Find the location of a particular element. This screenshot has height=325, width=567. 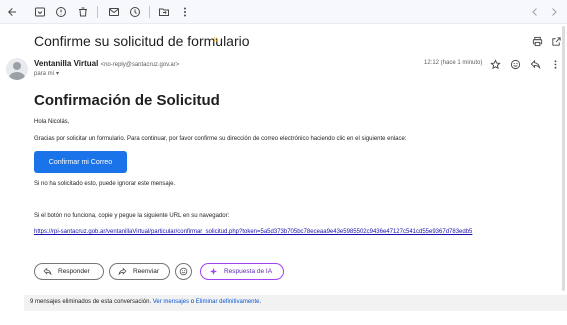

subject-row: Confirme su solicitud de formulario » is located at coordinates (283, 41).